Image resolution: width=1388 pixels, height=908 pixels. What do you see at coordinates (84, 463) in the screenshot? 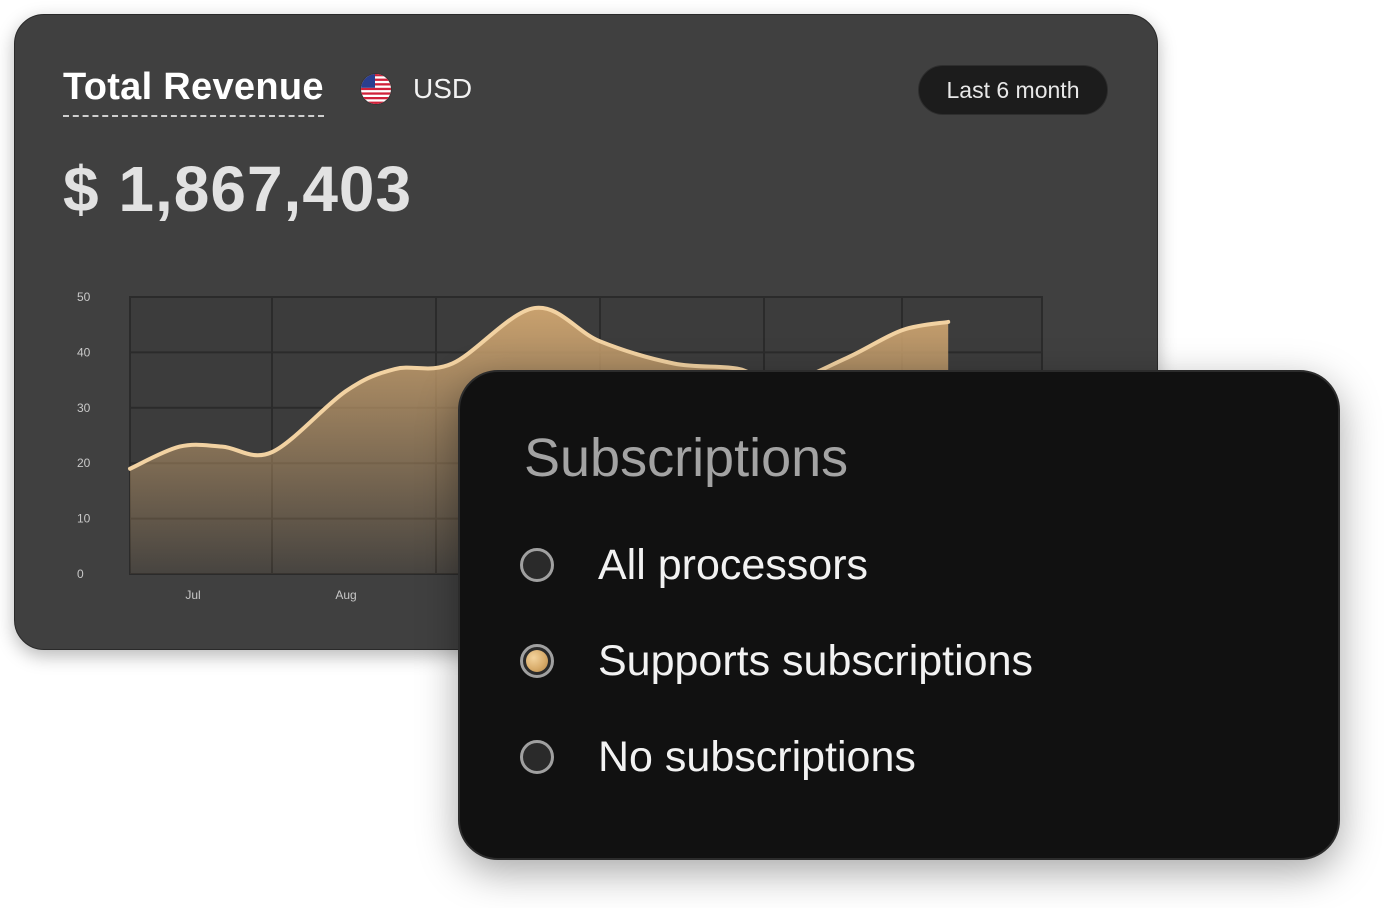
I see `y-tick-label: 20` at bounding box center [84, 463].